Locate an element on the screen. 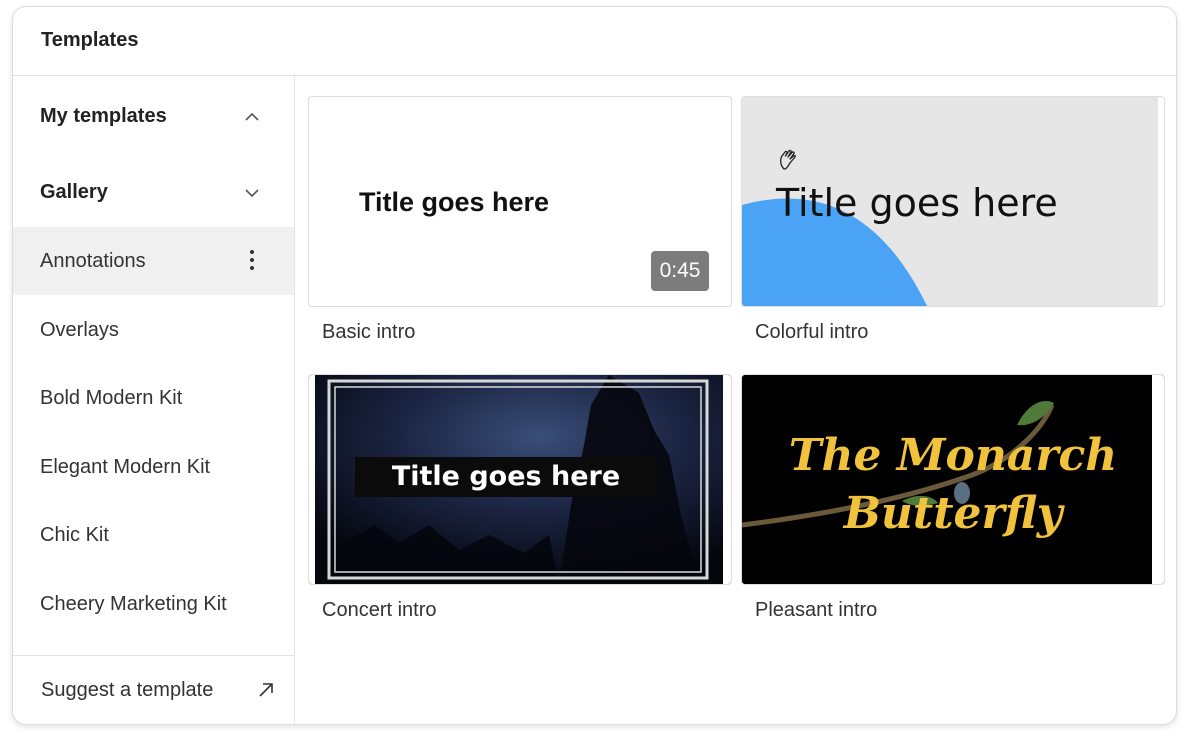  preview-title-line1: The Monarch is located at coordinates (953, 455).